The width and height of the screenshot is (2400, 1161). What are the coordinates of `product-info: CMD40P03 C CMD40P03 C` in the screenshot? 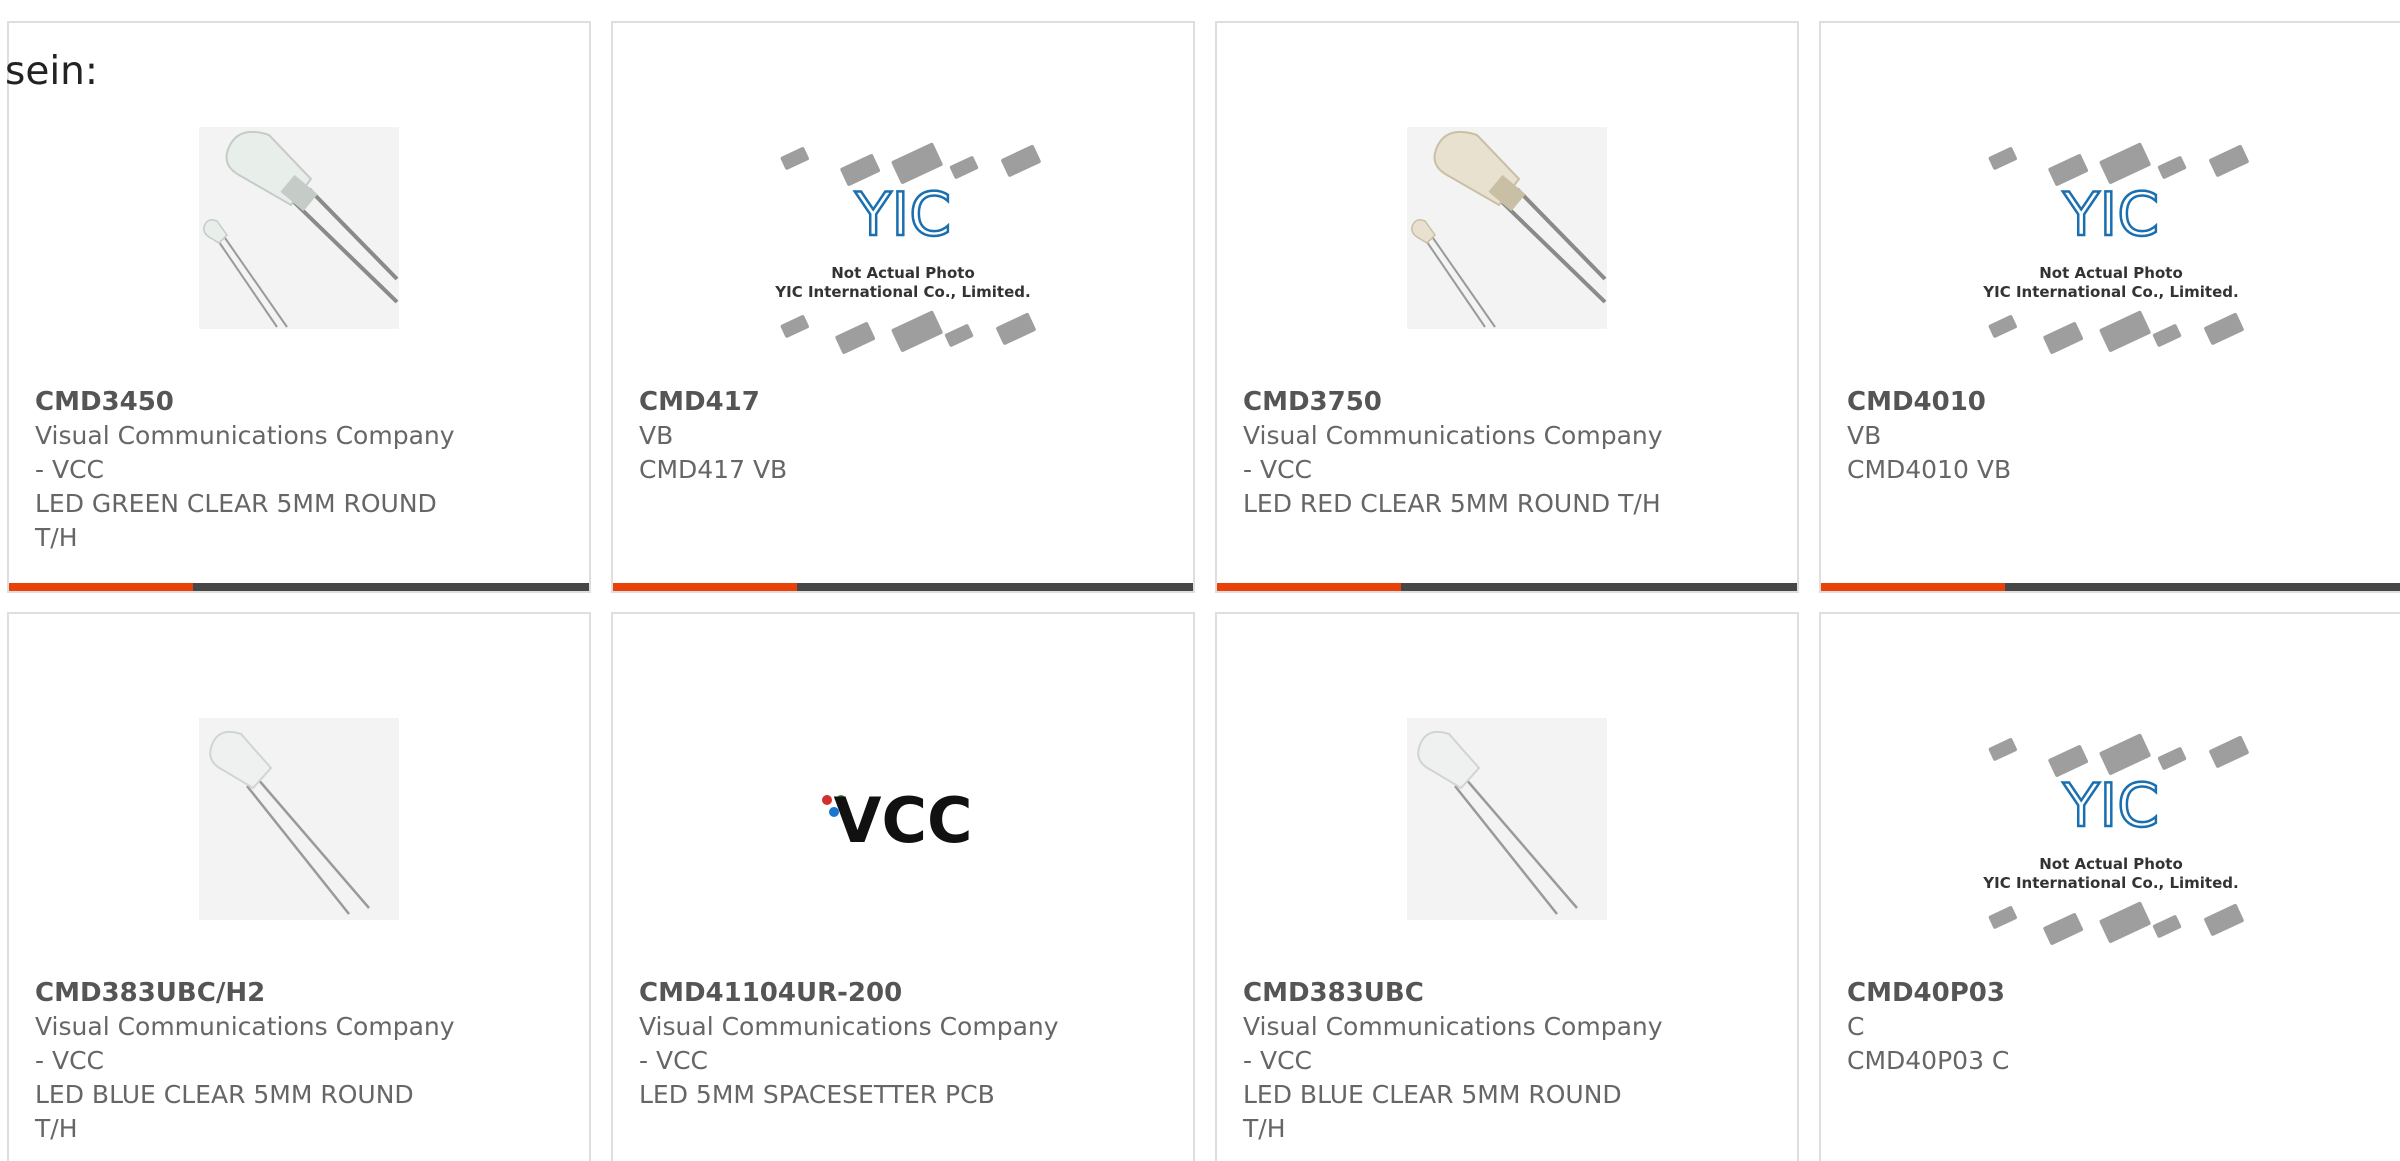 It's located at (2122, 1027).